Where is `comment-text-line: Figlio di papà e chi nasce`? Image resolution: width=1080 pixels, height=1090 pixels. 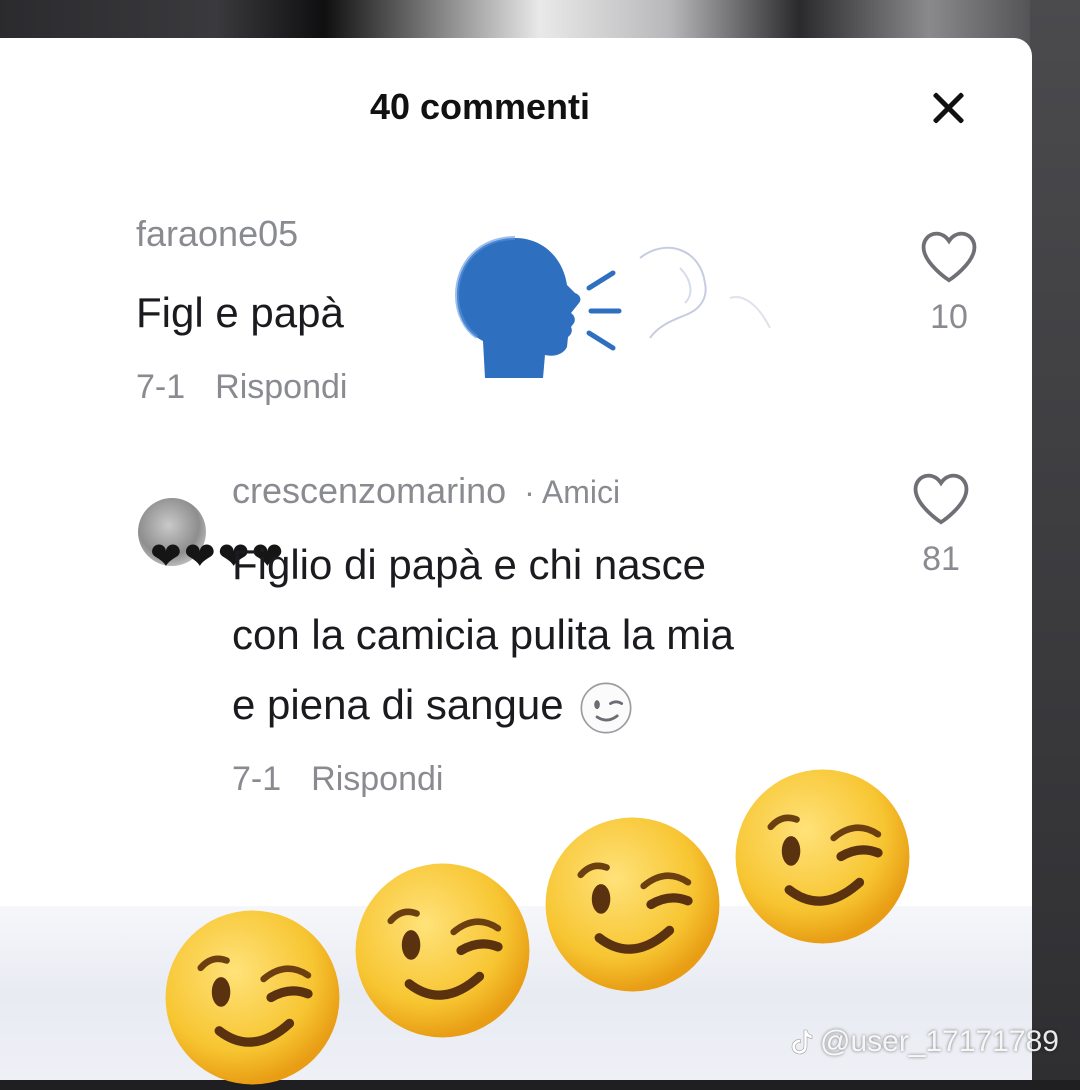 comment-text-line: Figlio di papà e chi nasce is located at coordinates (469, 564).